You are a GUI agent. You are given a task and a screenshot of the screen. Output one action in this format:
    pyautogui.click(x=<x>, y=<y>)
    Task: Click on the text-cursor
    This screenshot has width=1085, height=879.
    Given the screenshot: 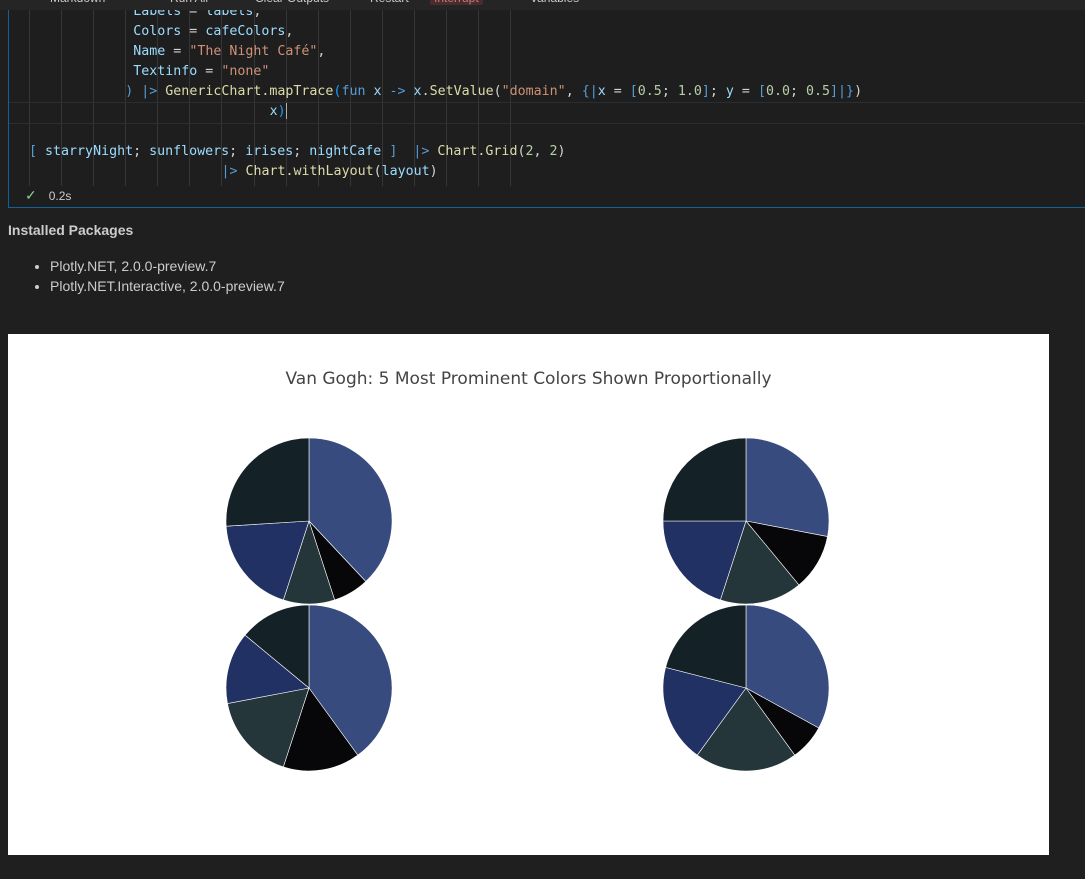 What is the action you would take?
    pyautogui.click(x=286, y=111)
    